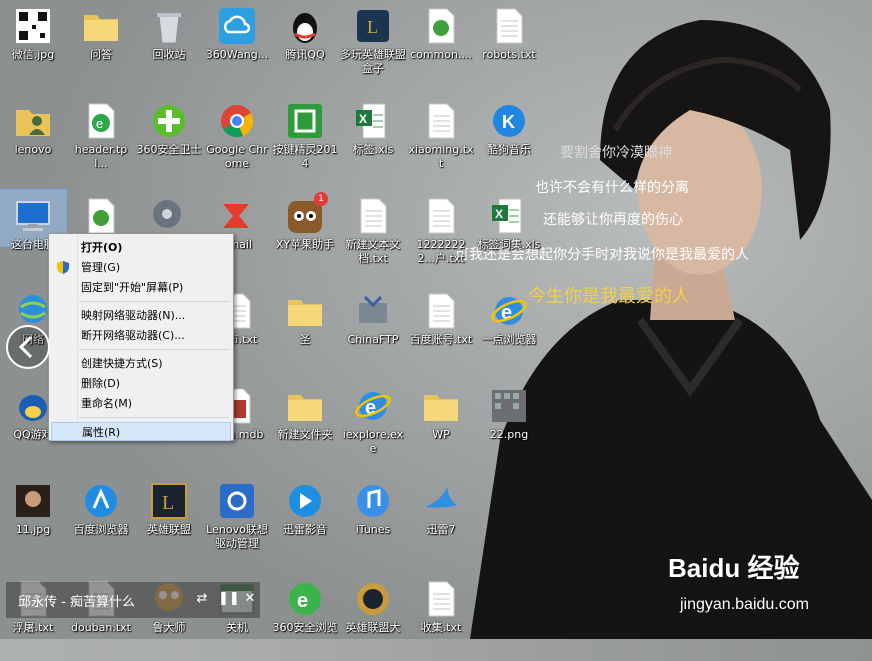  Describe the element at coordinates (441, 139) in the screenshot. I see `desktop-icon: xiaoming.txt` at that location.